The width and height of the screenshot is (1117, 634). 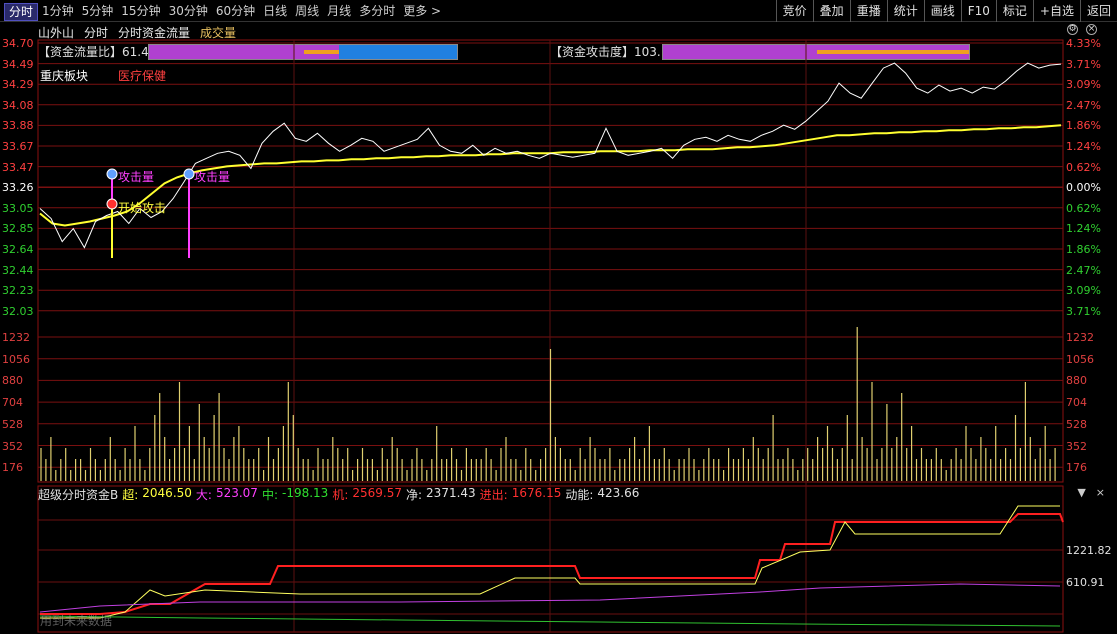 What do you see at coordinates (76, 621) in the screenshot?
I see `watermark: 用到未来数据` at bounding box center [76, 621].